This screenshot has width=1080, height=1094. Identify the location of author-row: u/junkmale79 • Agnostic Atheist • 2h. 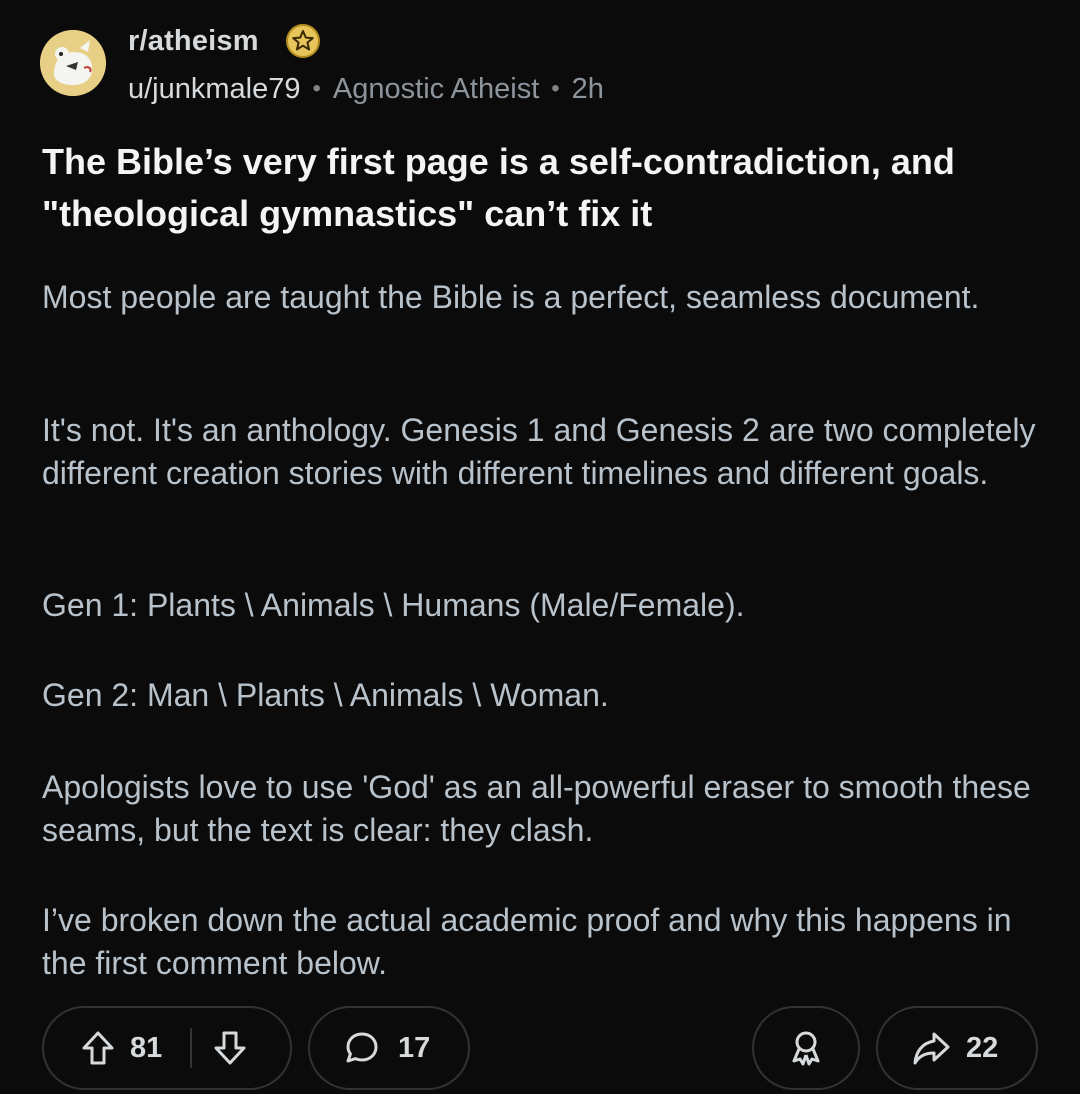
(366, 89).